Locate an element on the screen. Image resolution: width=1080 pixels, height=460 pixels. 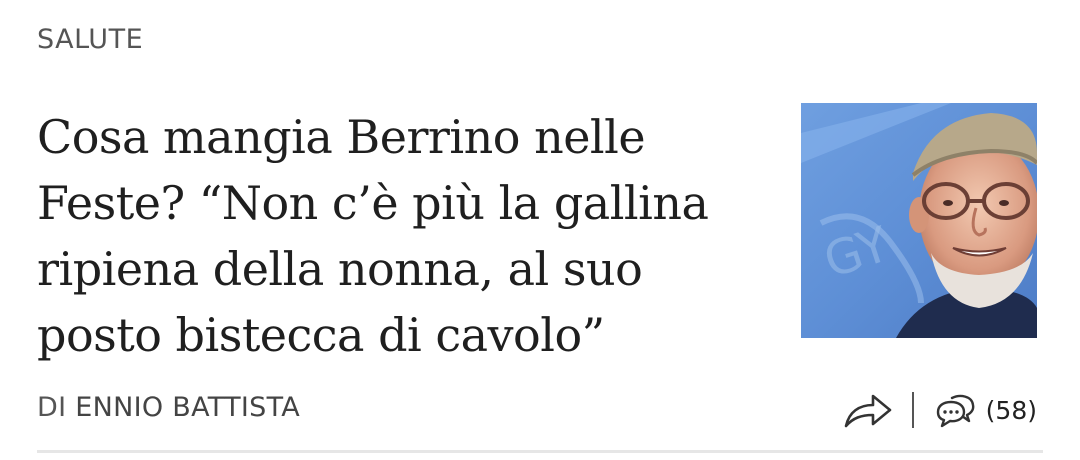
share-arrow-icon is located at coordinates (867, 411).